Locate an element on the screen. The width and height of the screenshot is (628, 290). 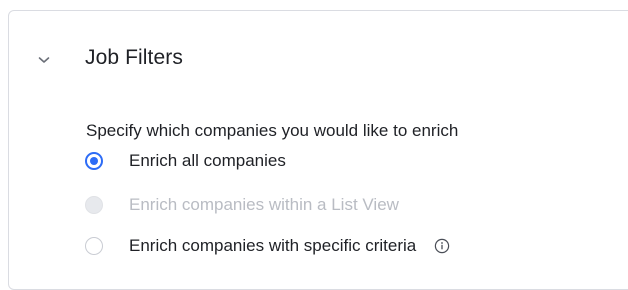
radio-option-specific-criteria: Enrich companies with specific criteria is located at coordinates (267, 246).